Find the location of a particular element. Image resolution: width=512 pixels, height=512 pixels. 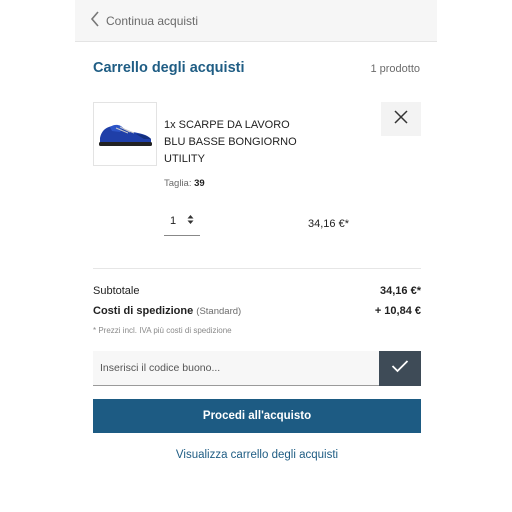

product-size: Taglia: 39 is located at coordinates (184, 183).